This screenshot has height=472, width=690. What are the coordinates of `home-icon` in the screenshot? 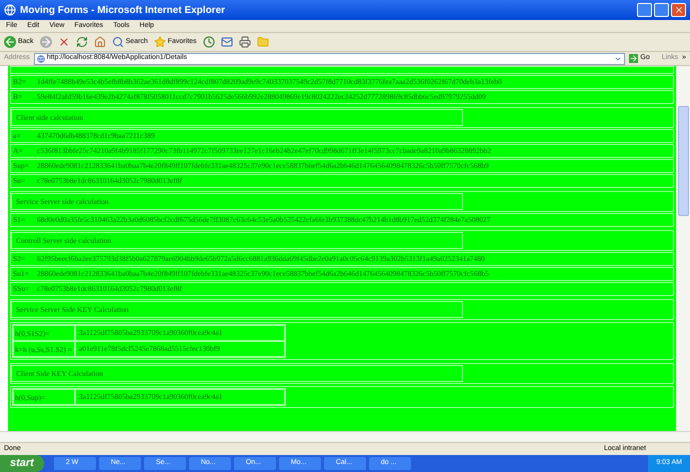 It's located at (100, 42).